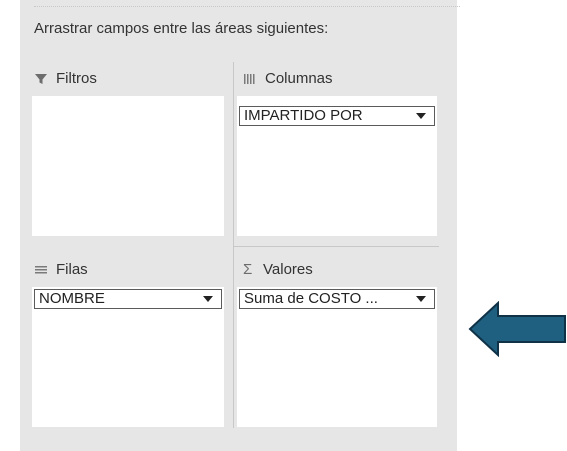 The image size is (567, 451). Describe the element at coordinates (233, 245) in the screenshot. I see `area-vertical-divider` at that location.